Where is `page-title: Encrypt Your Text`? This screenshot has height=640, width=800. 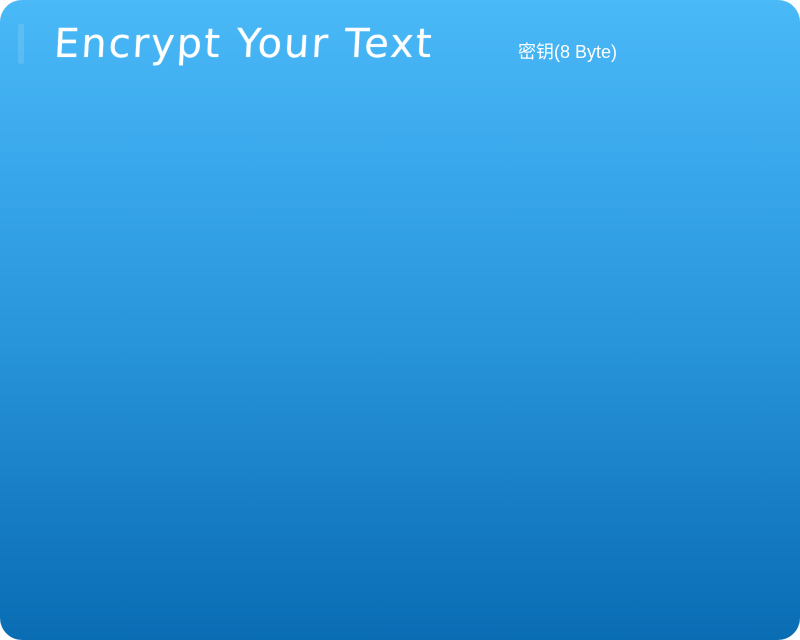 page-title: Encrypt Your Text is located at coordinates (243, 44).